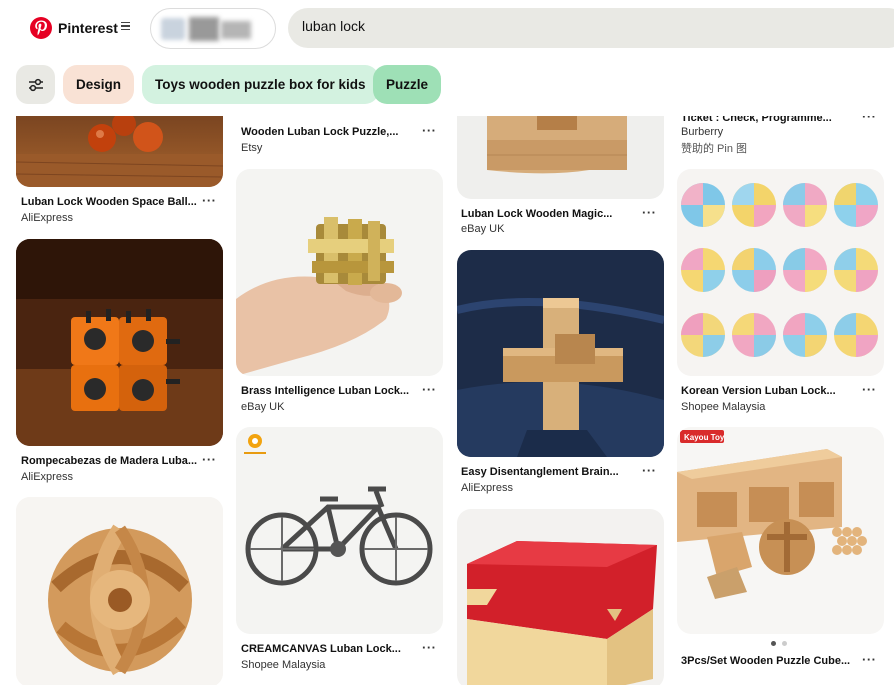  What do you see at coordinates (780, 272) in the screenshot?
I see `pin-image-colorful-puzzles` at bounding box center [780, 272].